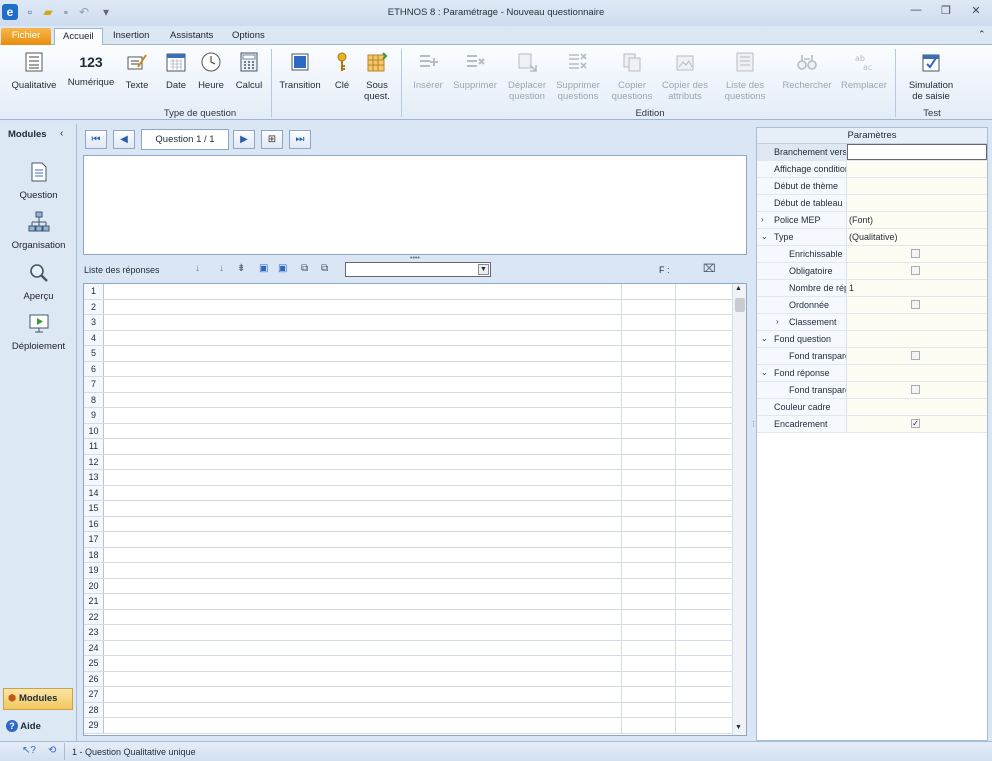 The image size is (992, 761). Describe the element at coordinates (408, 571) in the screenshot. I see `table-row: 19` at that location.